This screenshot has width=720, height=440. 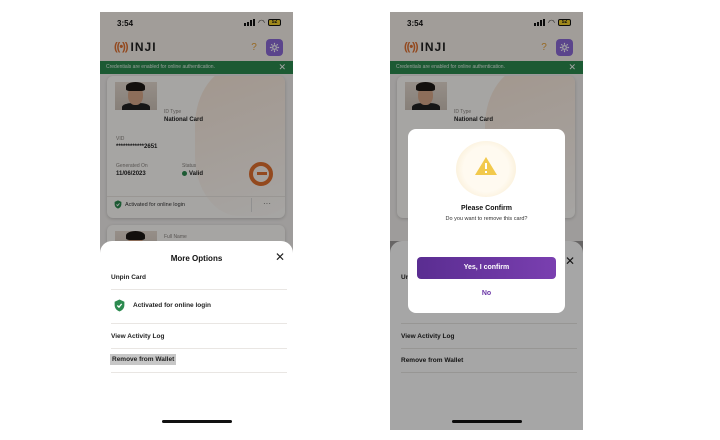 What do you see at coordinates (486, 208) in the screenshot?
I see `dialog-title: Please Confirm` at bounding box center [486, 208].